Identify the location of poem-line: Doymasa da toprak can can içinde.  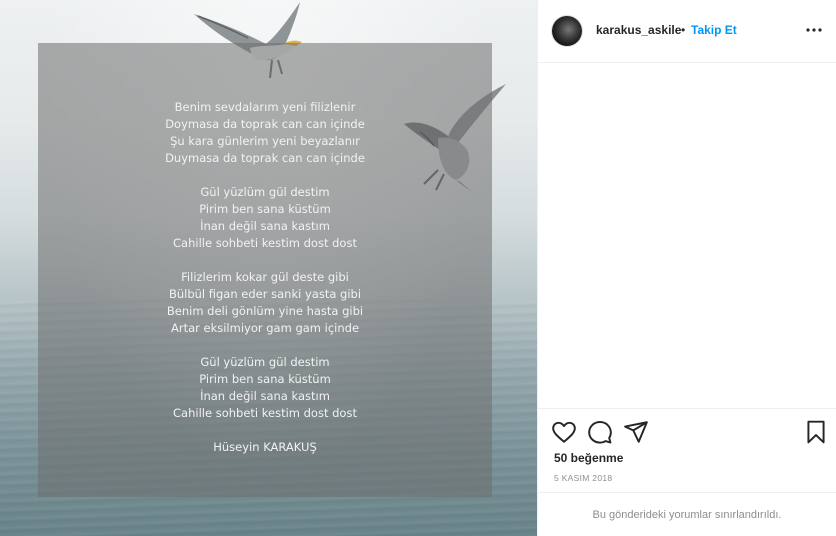
(265, 124).